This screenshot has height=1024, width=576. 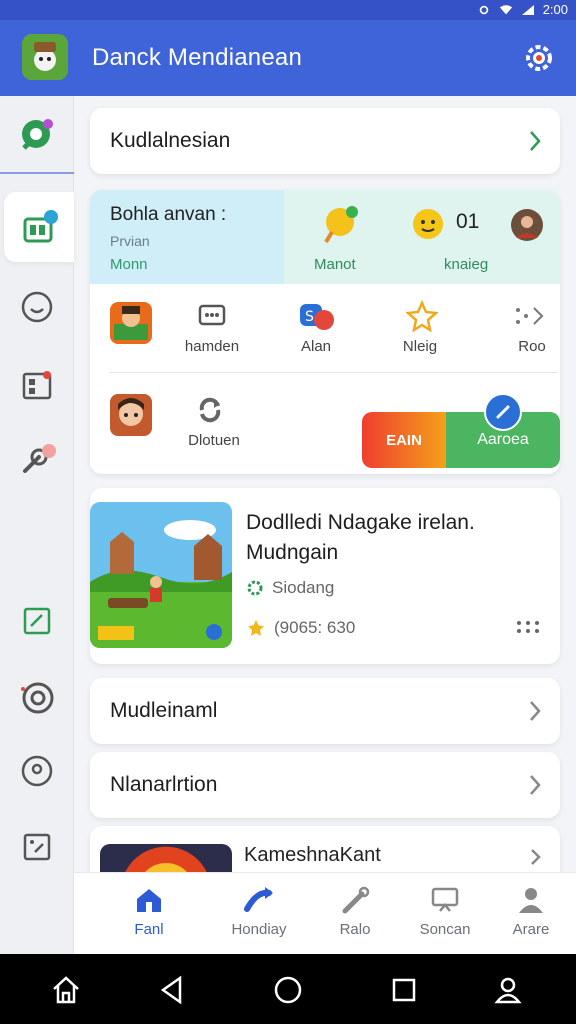 I want to click on wifi-icon, so click(x=505, y=9).